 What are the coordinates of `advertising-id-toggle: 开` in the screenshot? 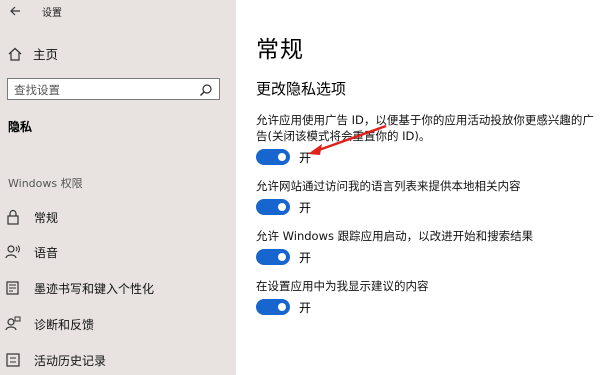 It's located at (283, 157).